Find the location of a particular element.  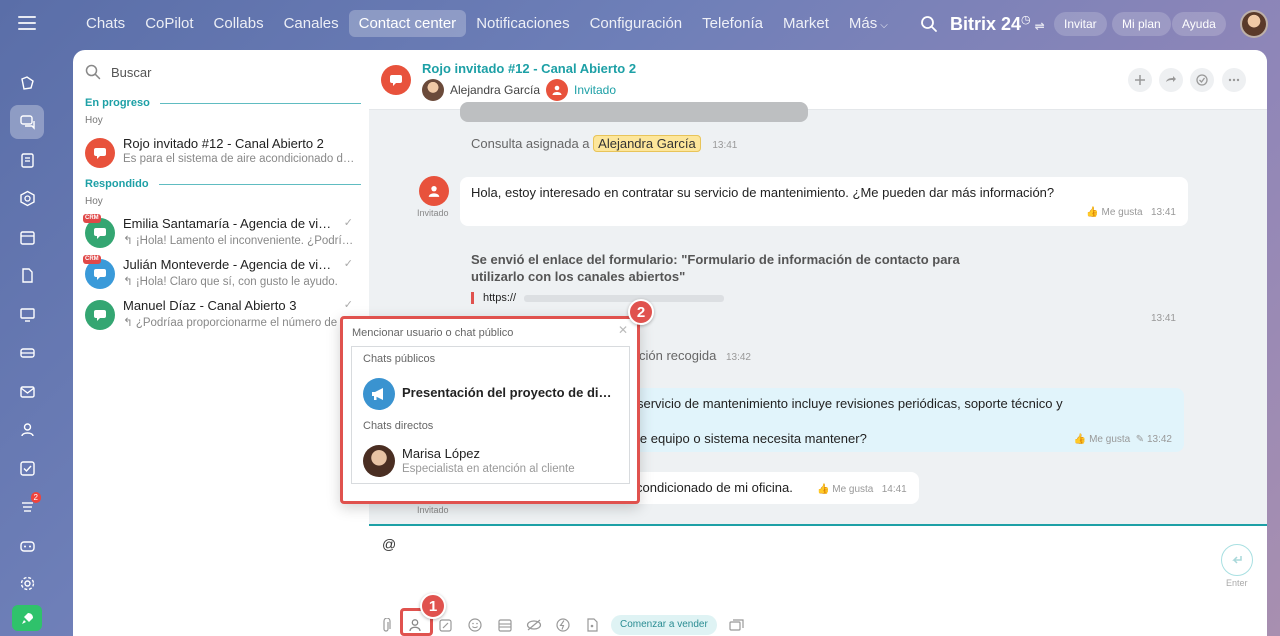

nav-more-label: Más is located at coordinates (863, 23).